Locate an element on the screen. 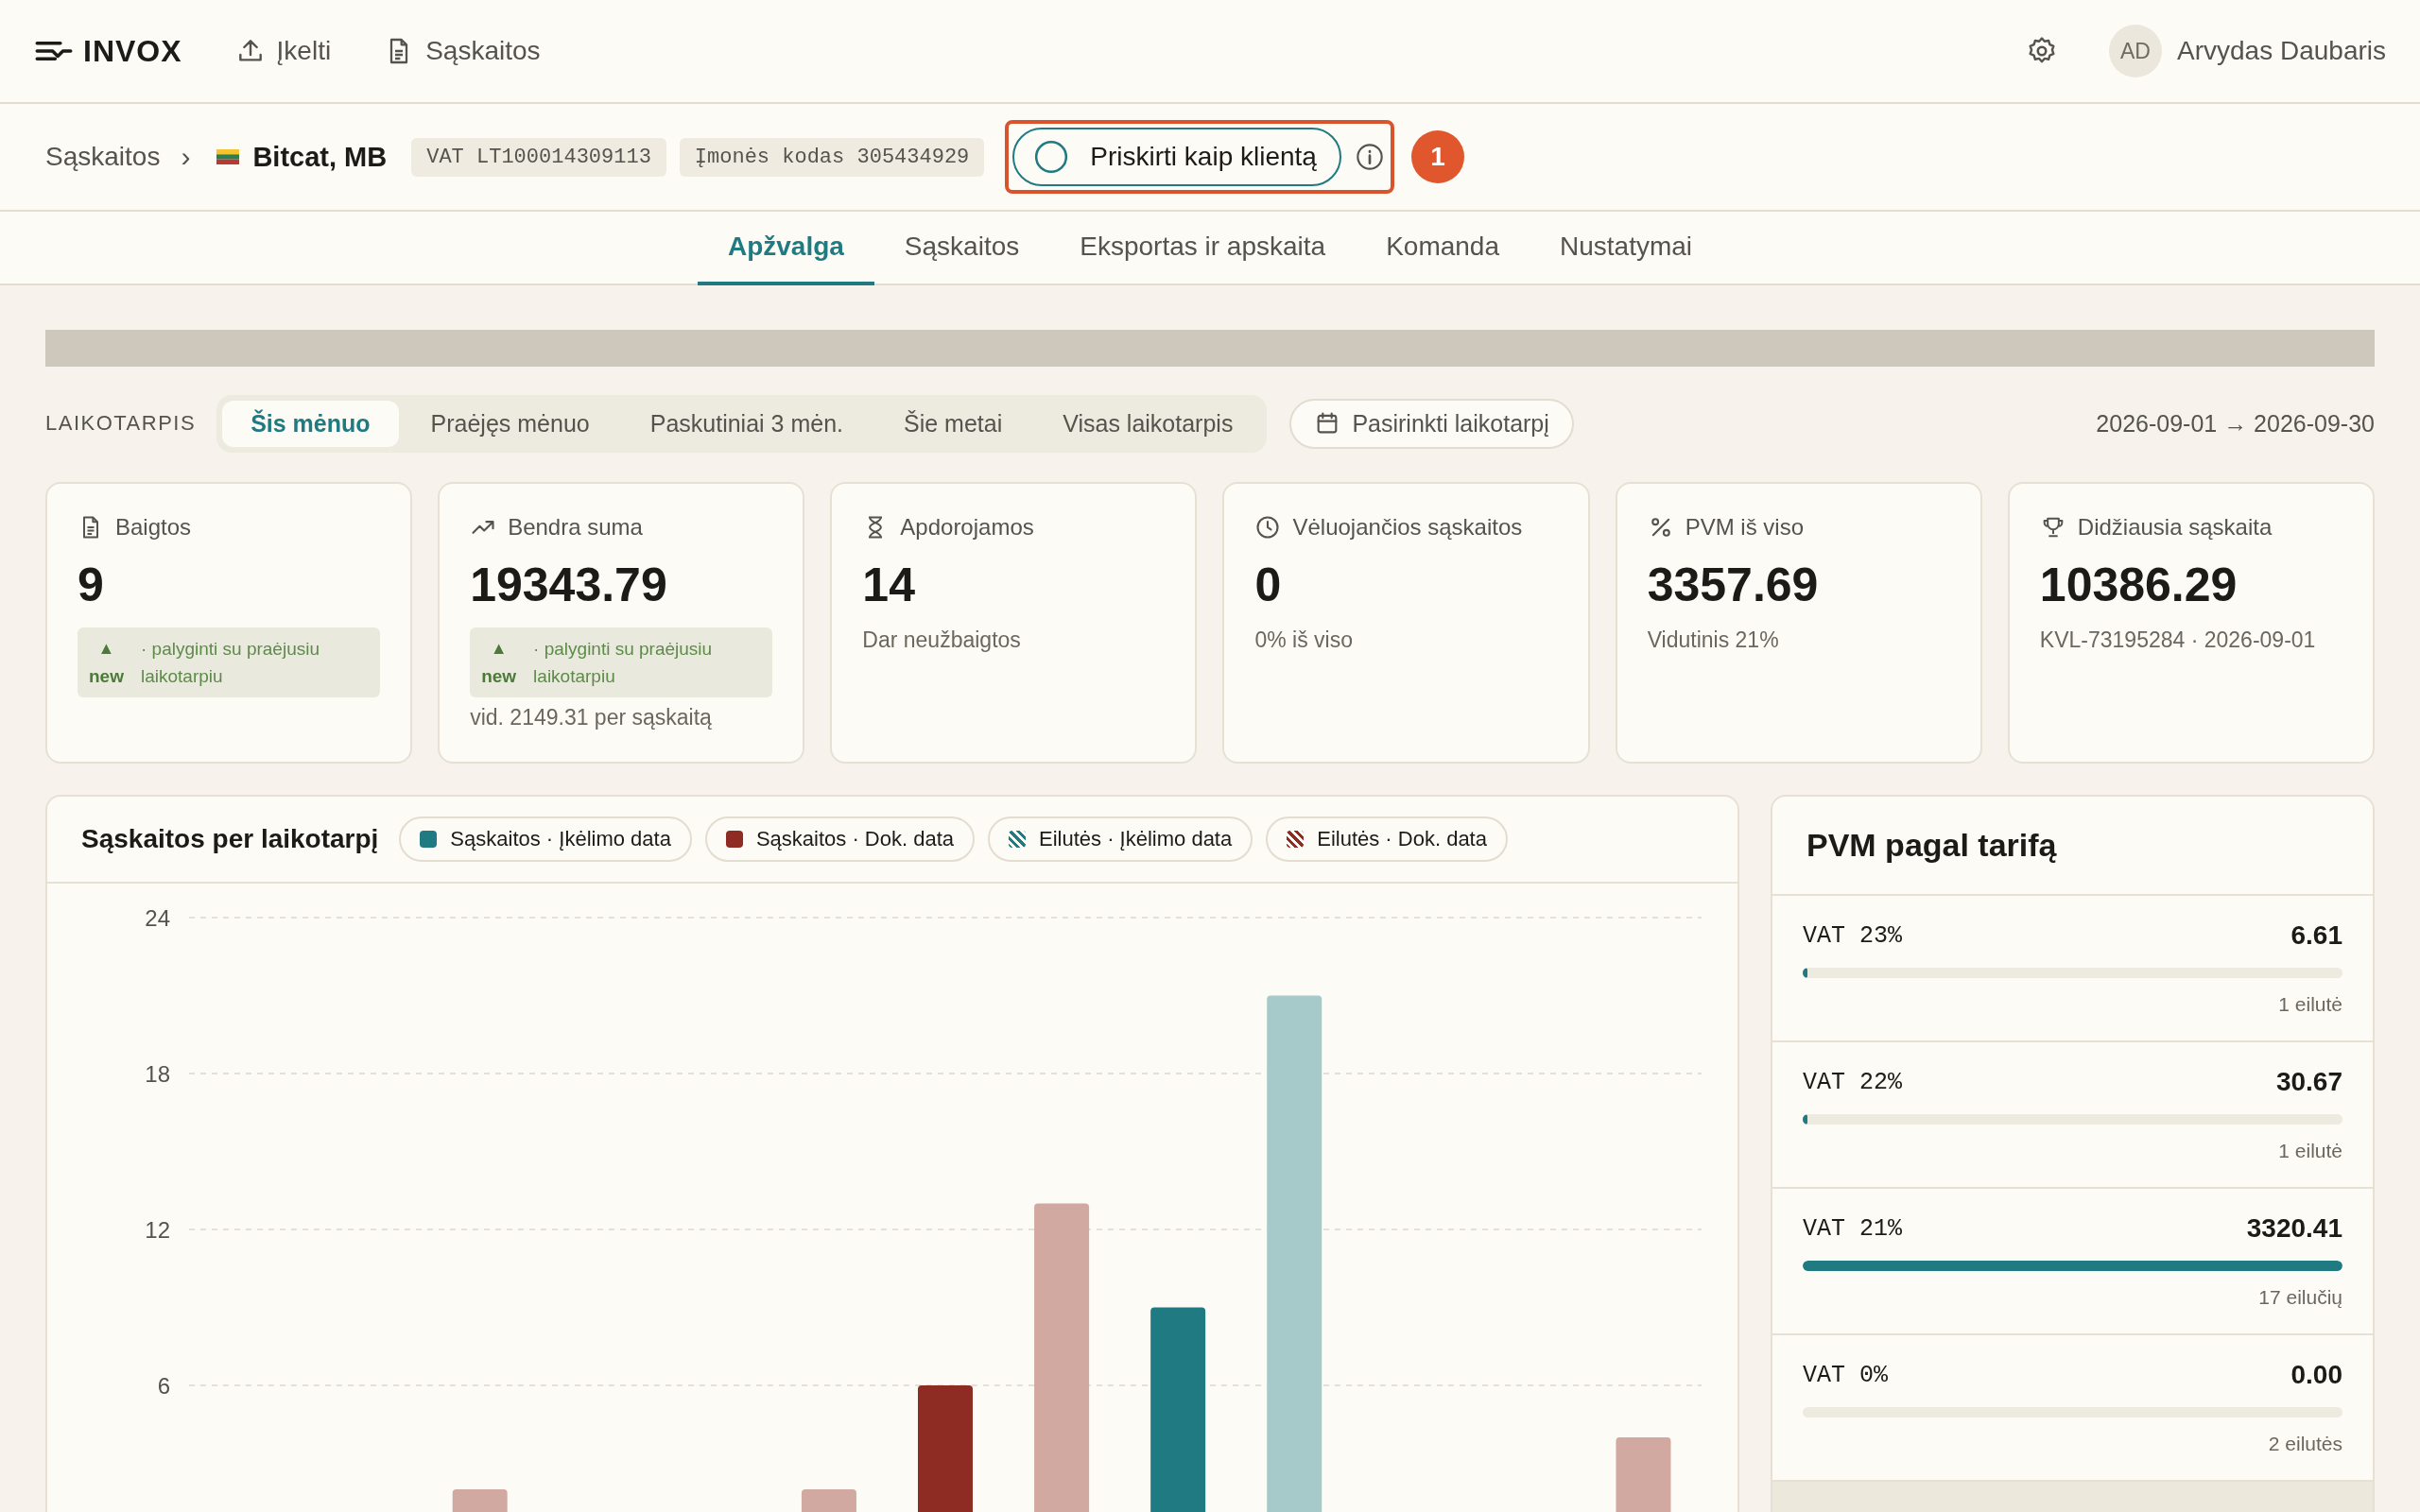 The width and height of the screenshot is (2420, 1512). axis-tick-label: 6 is located at coordinates (163, 1386).